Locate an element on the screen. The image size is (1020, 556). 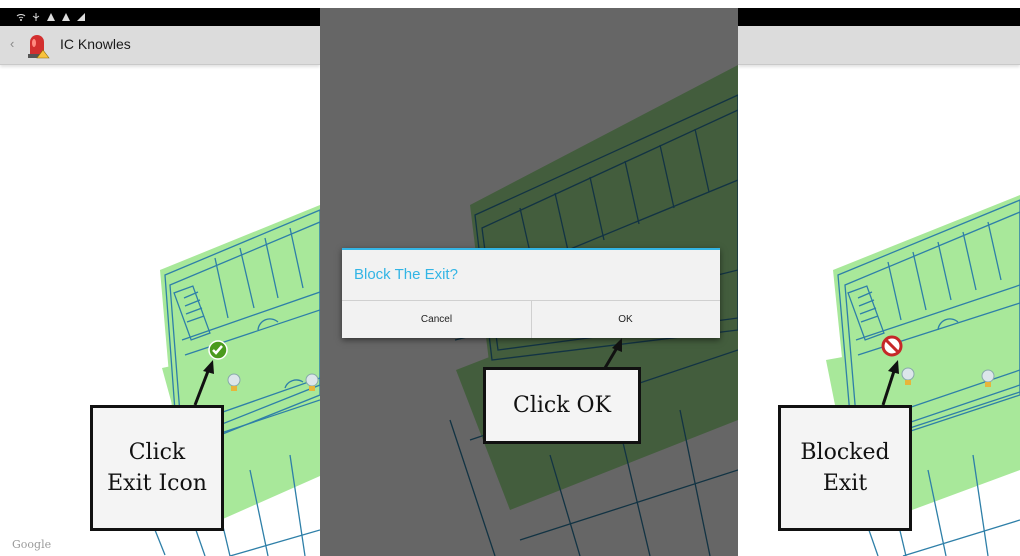
callout-line: Click is located at coordinates (157, 452).